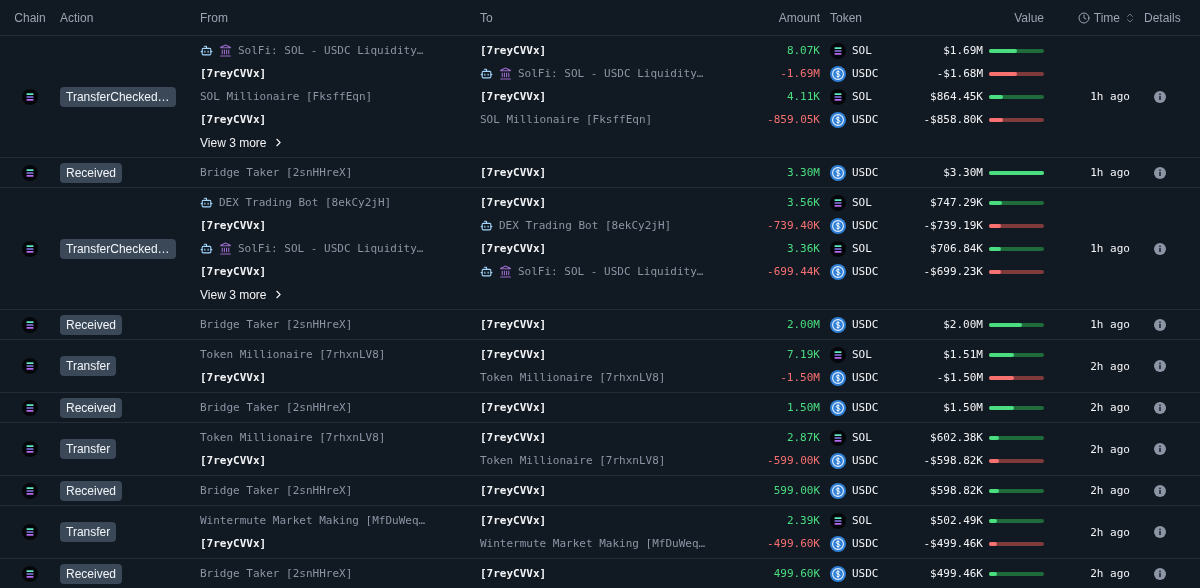 The height and width of the screenshot is (588, 1200). What do you see at coordinates (800, 377) in the screenshot?
I see `amount: -1.50M` at bounding box center [800, 377].